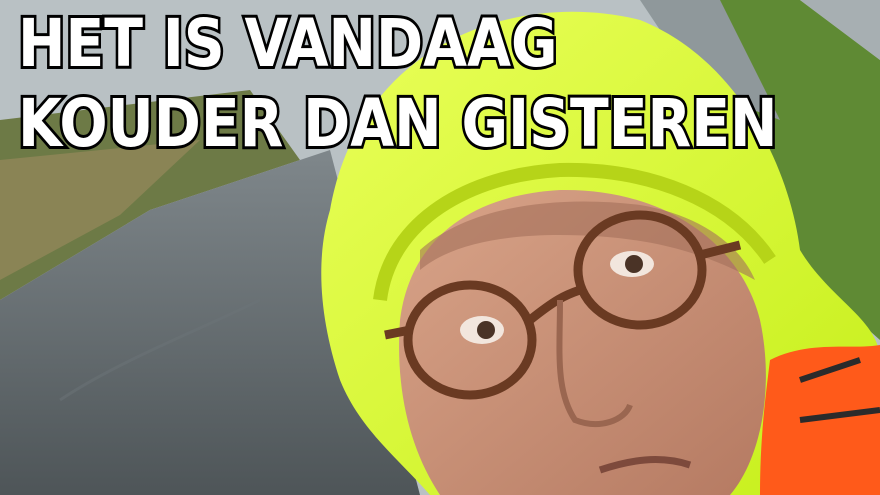  Describe the element at coordinates (287, 43) in the screenshot. I see `caption-line-1: HET IS VANDAAG` at that location.